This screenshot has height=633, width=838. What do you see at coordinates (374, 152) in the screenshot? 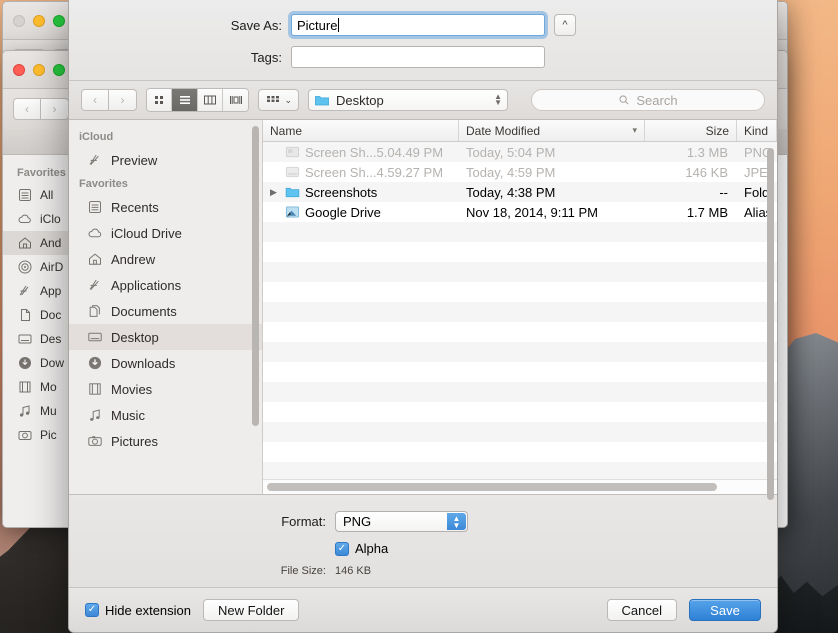
I see `file-name-label: Screen Sh...5.04.49 PM` at bounding box center [374, 152].